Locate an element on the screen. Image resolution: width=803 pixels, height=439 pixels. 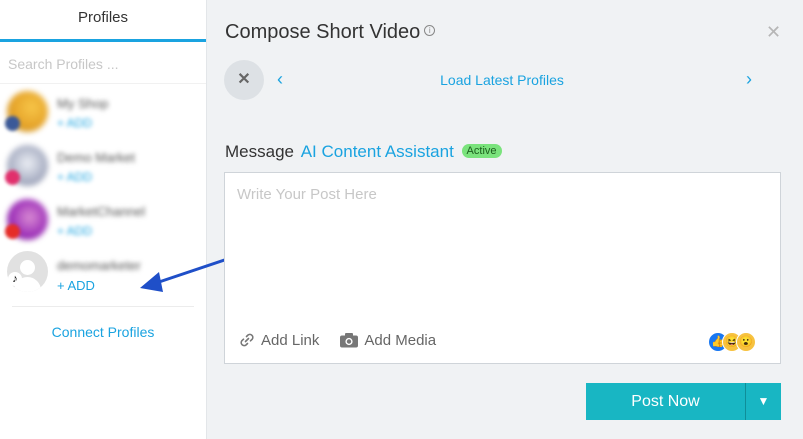
status-badge: Active is located at coordinates (481, 150).